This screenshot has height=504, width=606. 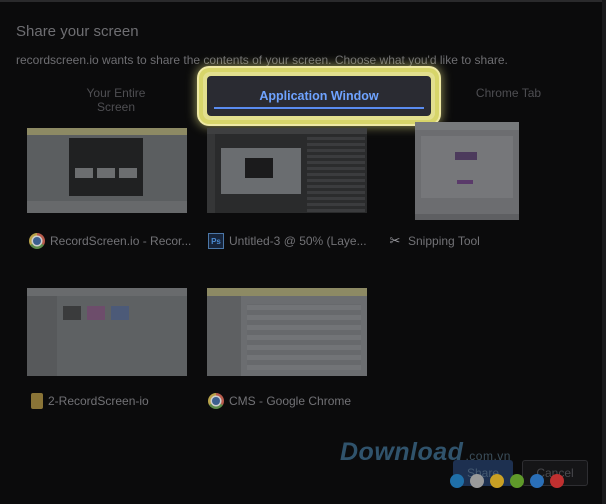 I want to click on tab-application-window: Application Window, so click(x=319, y=96).